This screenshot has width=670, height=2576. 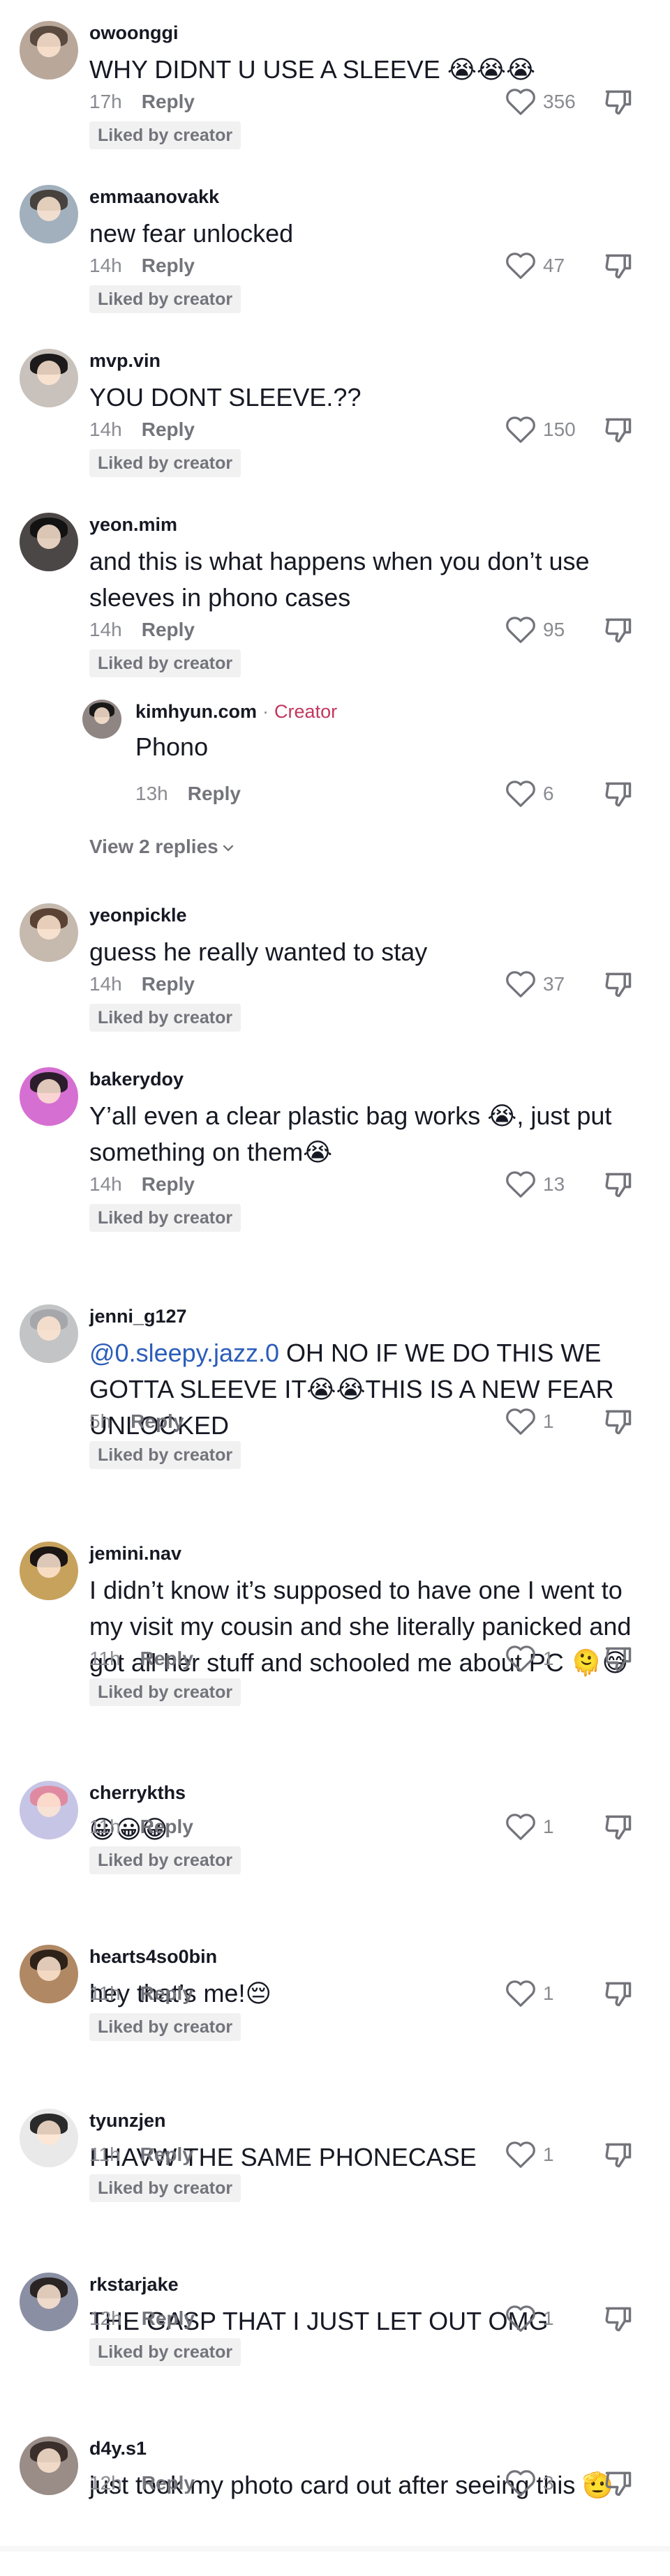 I want to click on username: bakerydoy, so click(x=136, y=1079).